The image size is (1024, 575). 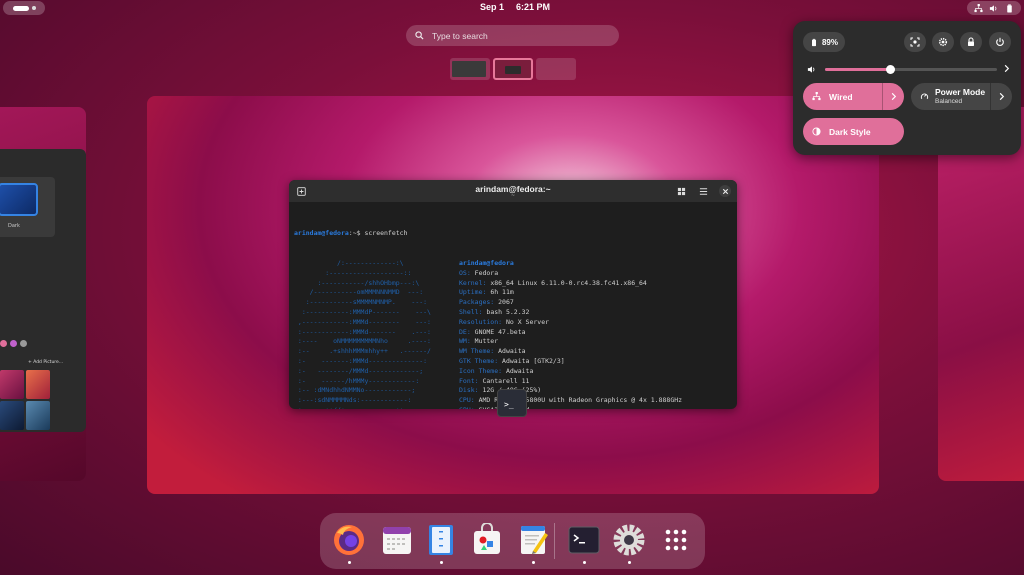 What do you see at coordinates (841, 96) in the screenshot?
I see `wired-label: Wired` at bounding box center [841, 96].